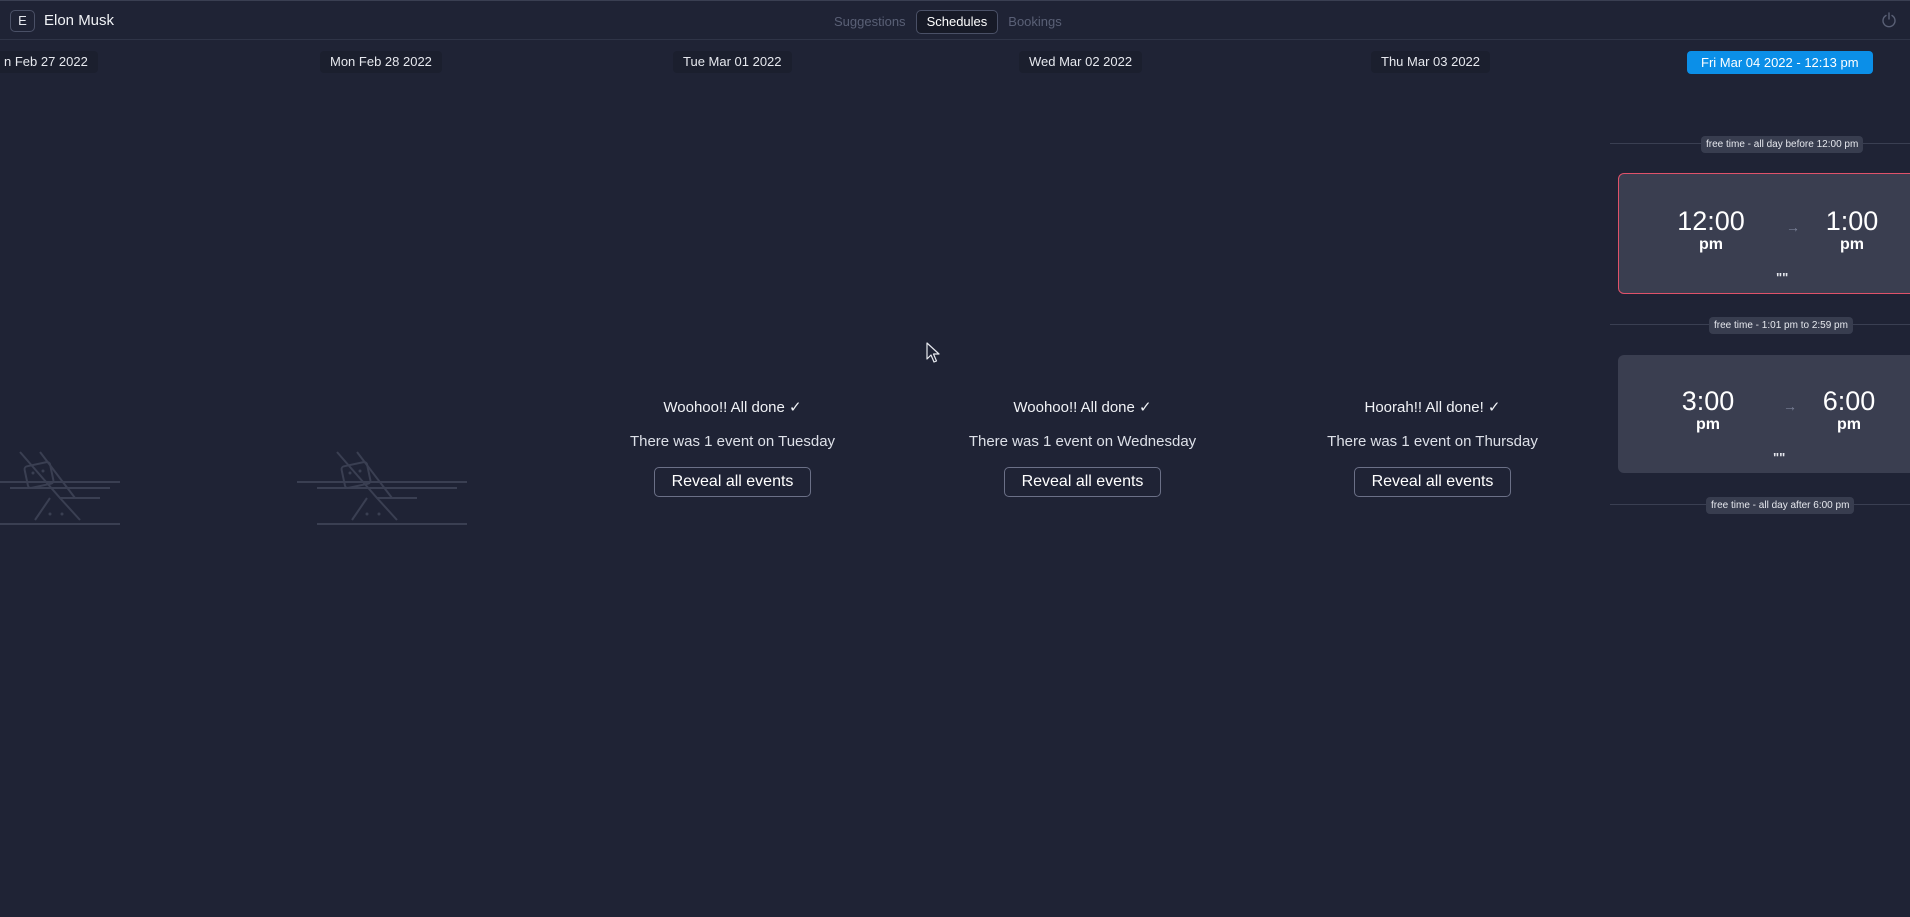  I want to click on event-count-text: There was 1 event on Thursday, so click(1432, 441).